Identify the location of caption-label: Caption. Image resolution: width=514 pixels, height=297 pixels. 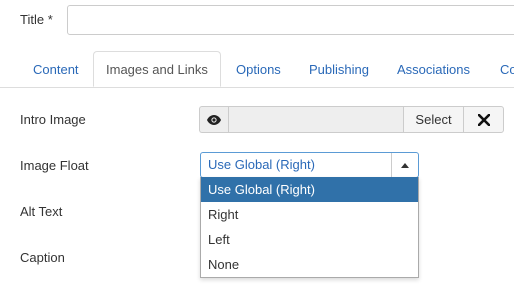
(42, 257).